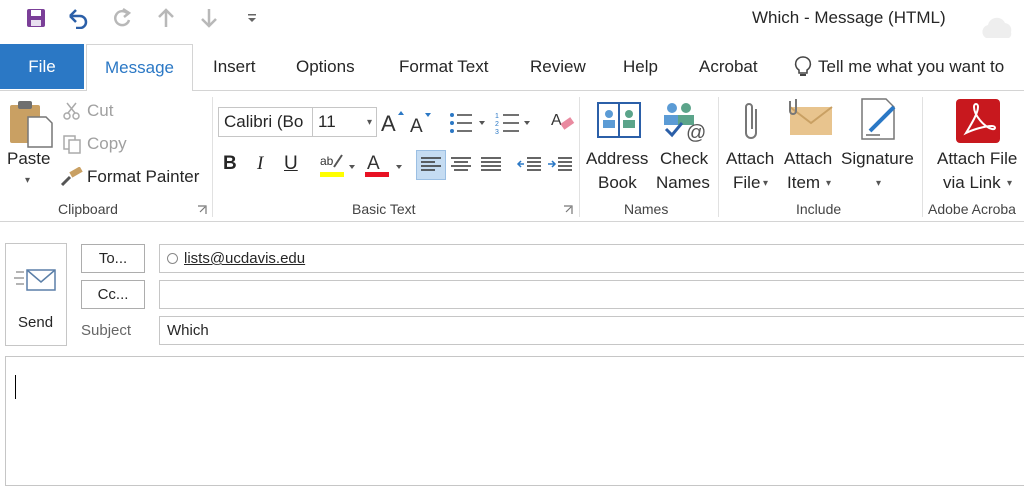 The height and width of the screenshot is (486, 1024). Describe the element at coordinates (107, 144) in the screenshot. I see `copy-button: Copy` at that location.